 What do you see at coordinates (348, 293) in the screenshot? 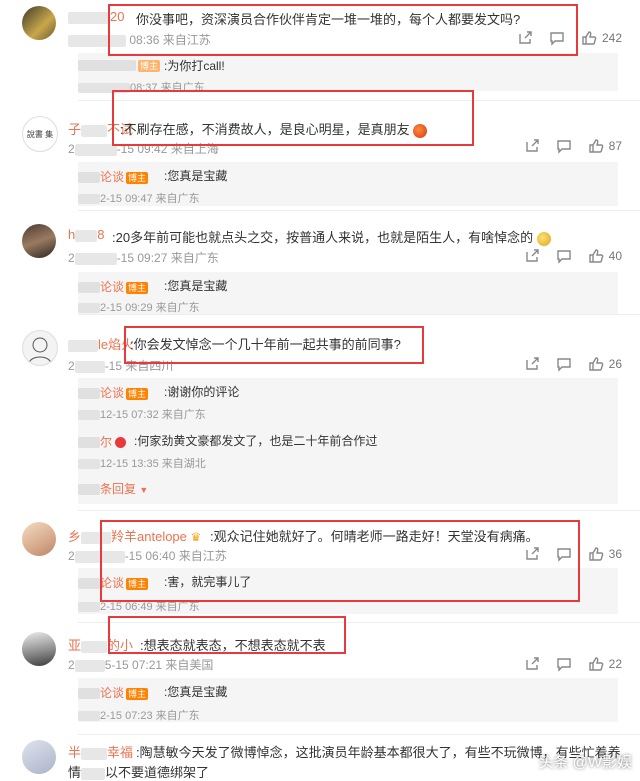
I see `reply-block: 论谈 博主 :您真是宝藏 2-15 09:29 来自广东` at bounding box center [348, 293].